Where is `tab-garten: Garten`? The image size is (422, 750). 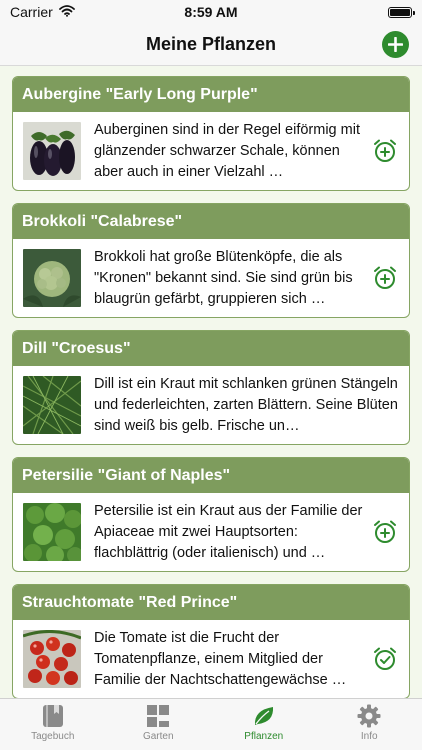
tab-garten: Garten is located at coordinates (159, 724).